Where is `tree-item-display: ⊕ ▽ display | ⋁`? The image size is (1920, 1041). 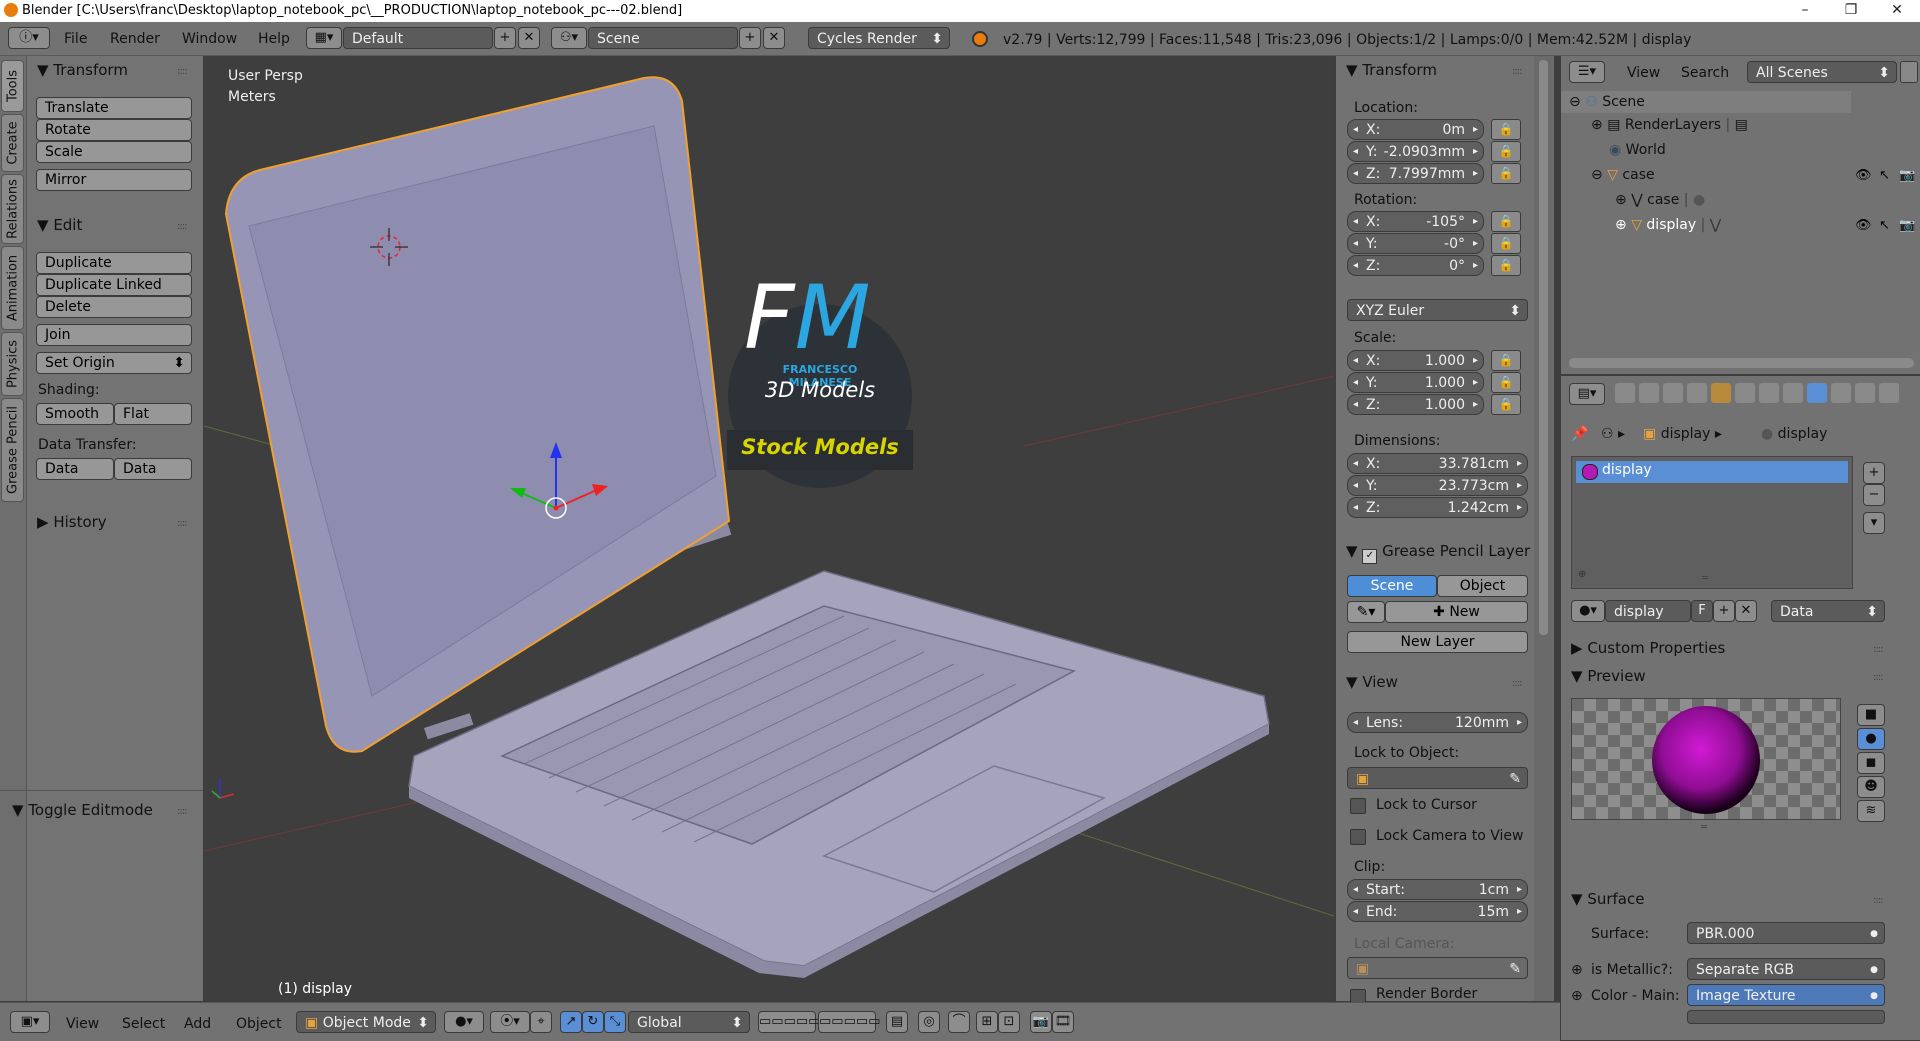 tree-item-display: ⊕ ▽ display | ⋁ is located at coordinates (1668, 225).